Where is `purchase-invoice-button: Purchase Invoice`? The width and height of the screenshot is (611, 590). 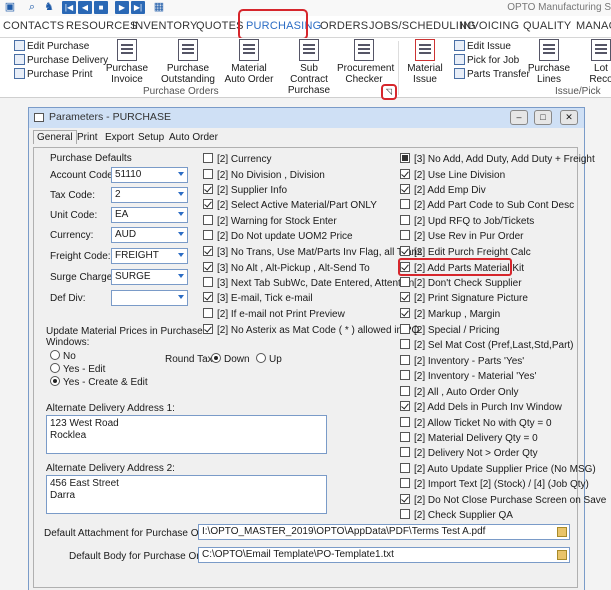
purchase-invoice-button: Purchase Invoice is located at coordinates (127, 62).